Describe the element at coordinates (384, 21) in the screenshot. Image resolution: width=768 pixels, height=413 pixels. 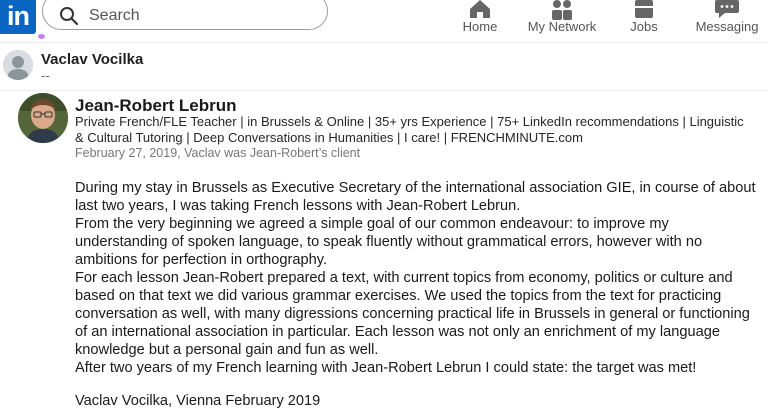
I see `top-nav-bar: in Home My Network Jobs` at that location.